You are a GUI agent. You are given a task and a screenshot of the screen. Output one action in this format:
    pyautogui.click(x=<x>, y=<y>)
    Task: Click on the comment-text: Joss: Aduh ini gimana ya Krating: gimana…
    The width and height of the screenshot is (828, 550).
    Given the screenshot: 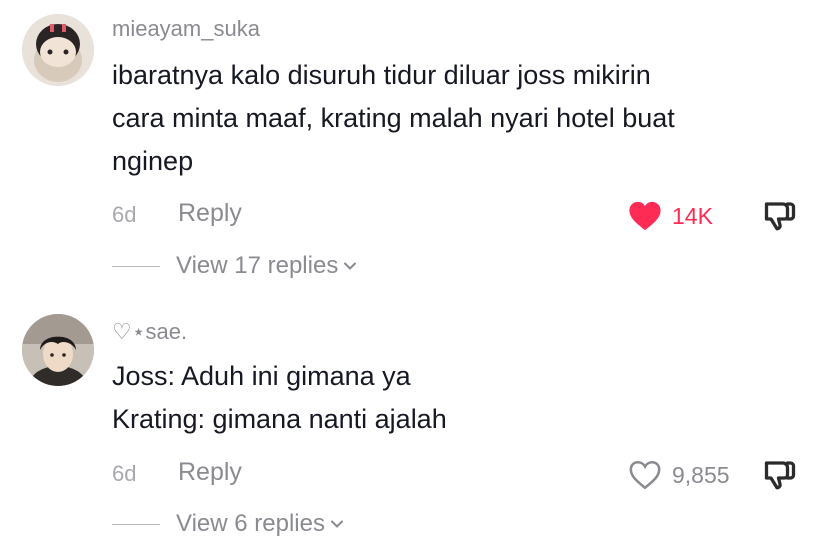 What is the action you would take?
    pyautogui.click(x=452, y=398)
    